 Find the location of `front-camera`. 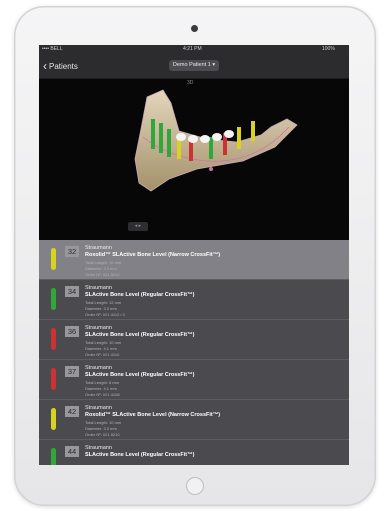

front-camera is located at coordinates (194, 28).